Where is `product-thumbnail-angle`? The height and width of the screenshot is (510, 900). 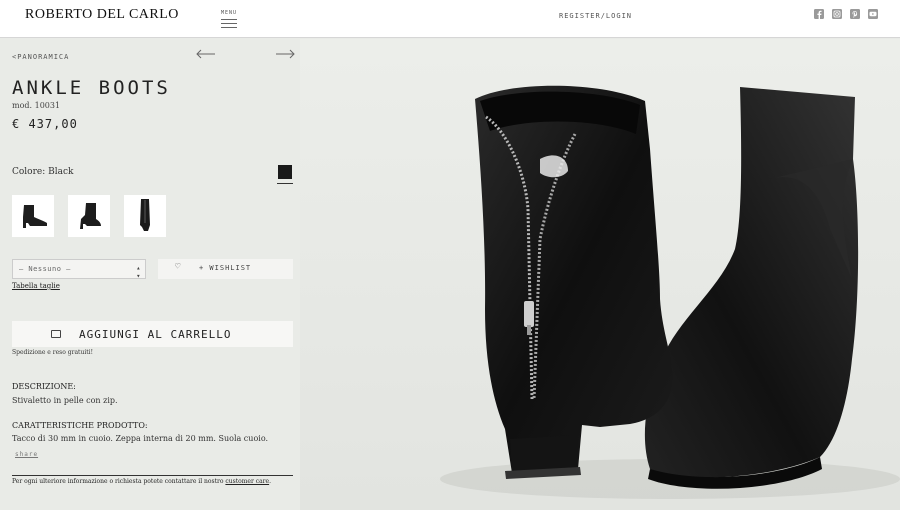 product-thumbnail-angle is located at coordinates (89, 216).